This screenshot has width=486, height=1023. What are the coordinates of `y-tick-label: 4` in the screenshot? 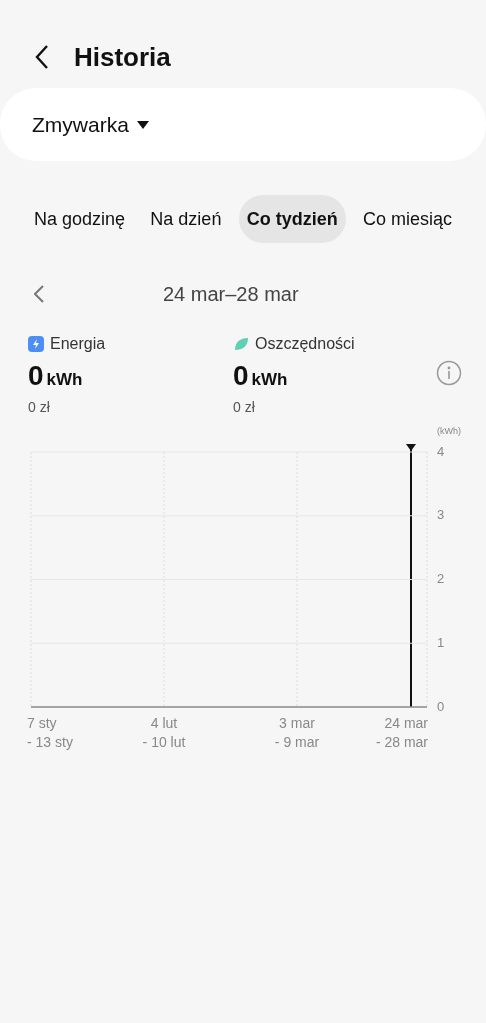 It's located at (441, 451).